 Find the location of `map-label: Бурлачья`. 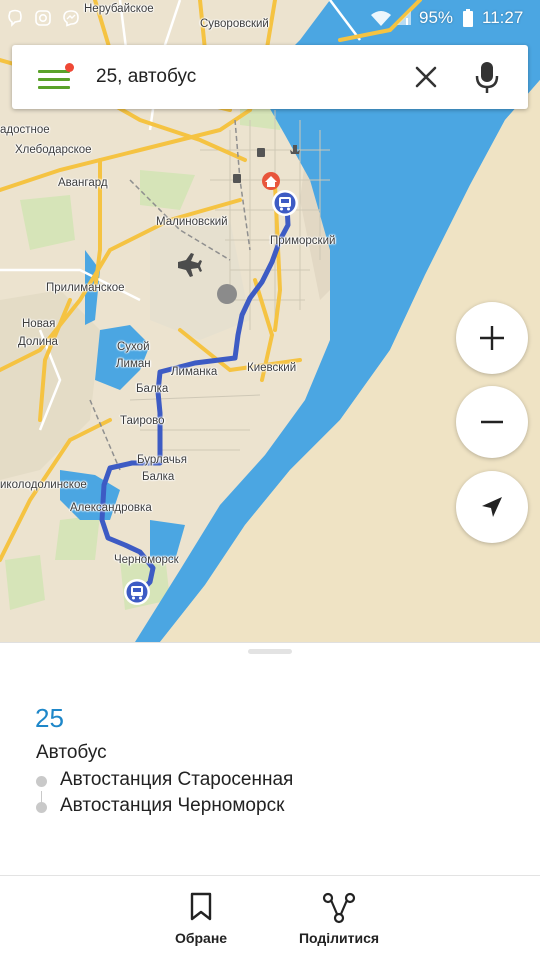

map-label: Бурлачья is located at coordinates (162, 460).